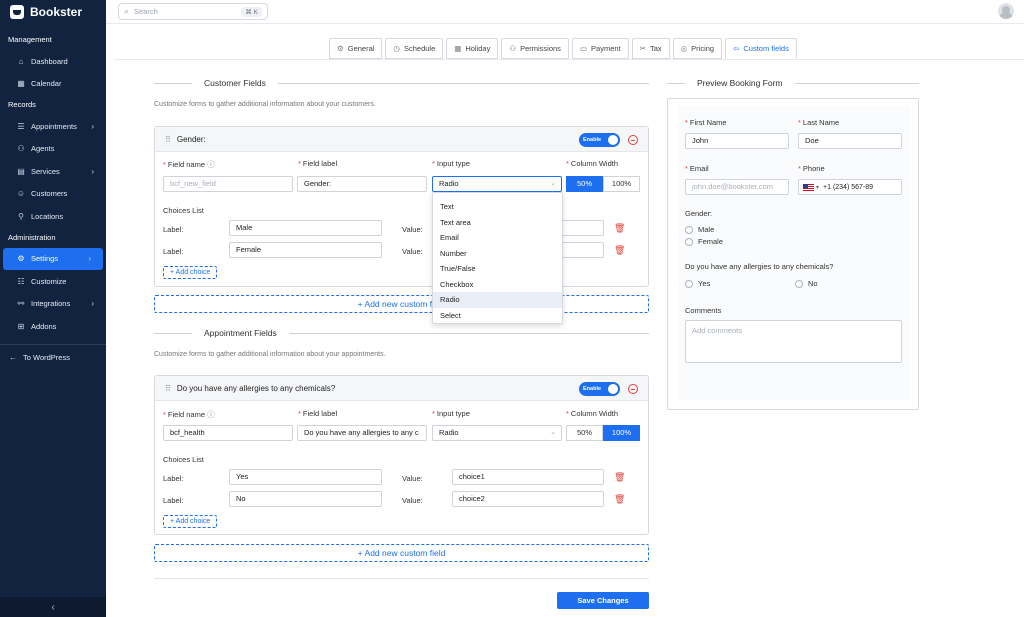 Image resolution: width=1024 pixels, height=617 pixels. What do you see at coordinates (53, 326) in the screenshot?
I see `sidebar-item-addons: ⊞ Addons` at bounding box center [53, 326].